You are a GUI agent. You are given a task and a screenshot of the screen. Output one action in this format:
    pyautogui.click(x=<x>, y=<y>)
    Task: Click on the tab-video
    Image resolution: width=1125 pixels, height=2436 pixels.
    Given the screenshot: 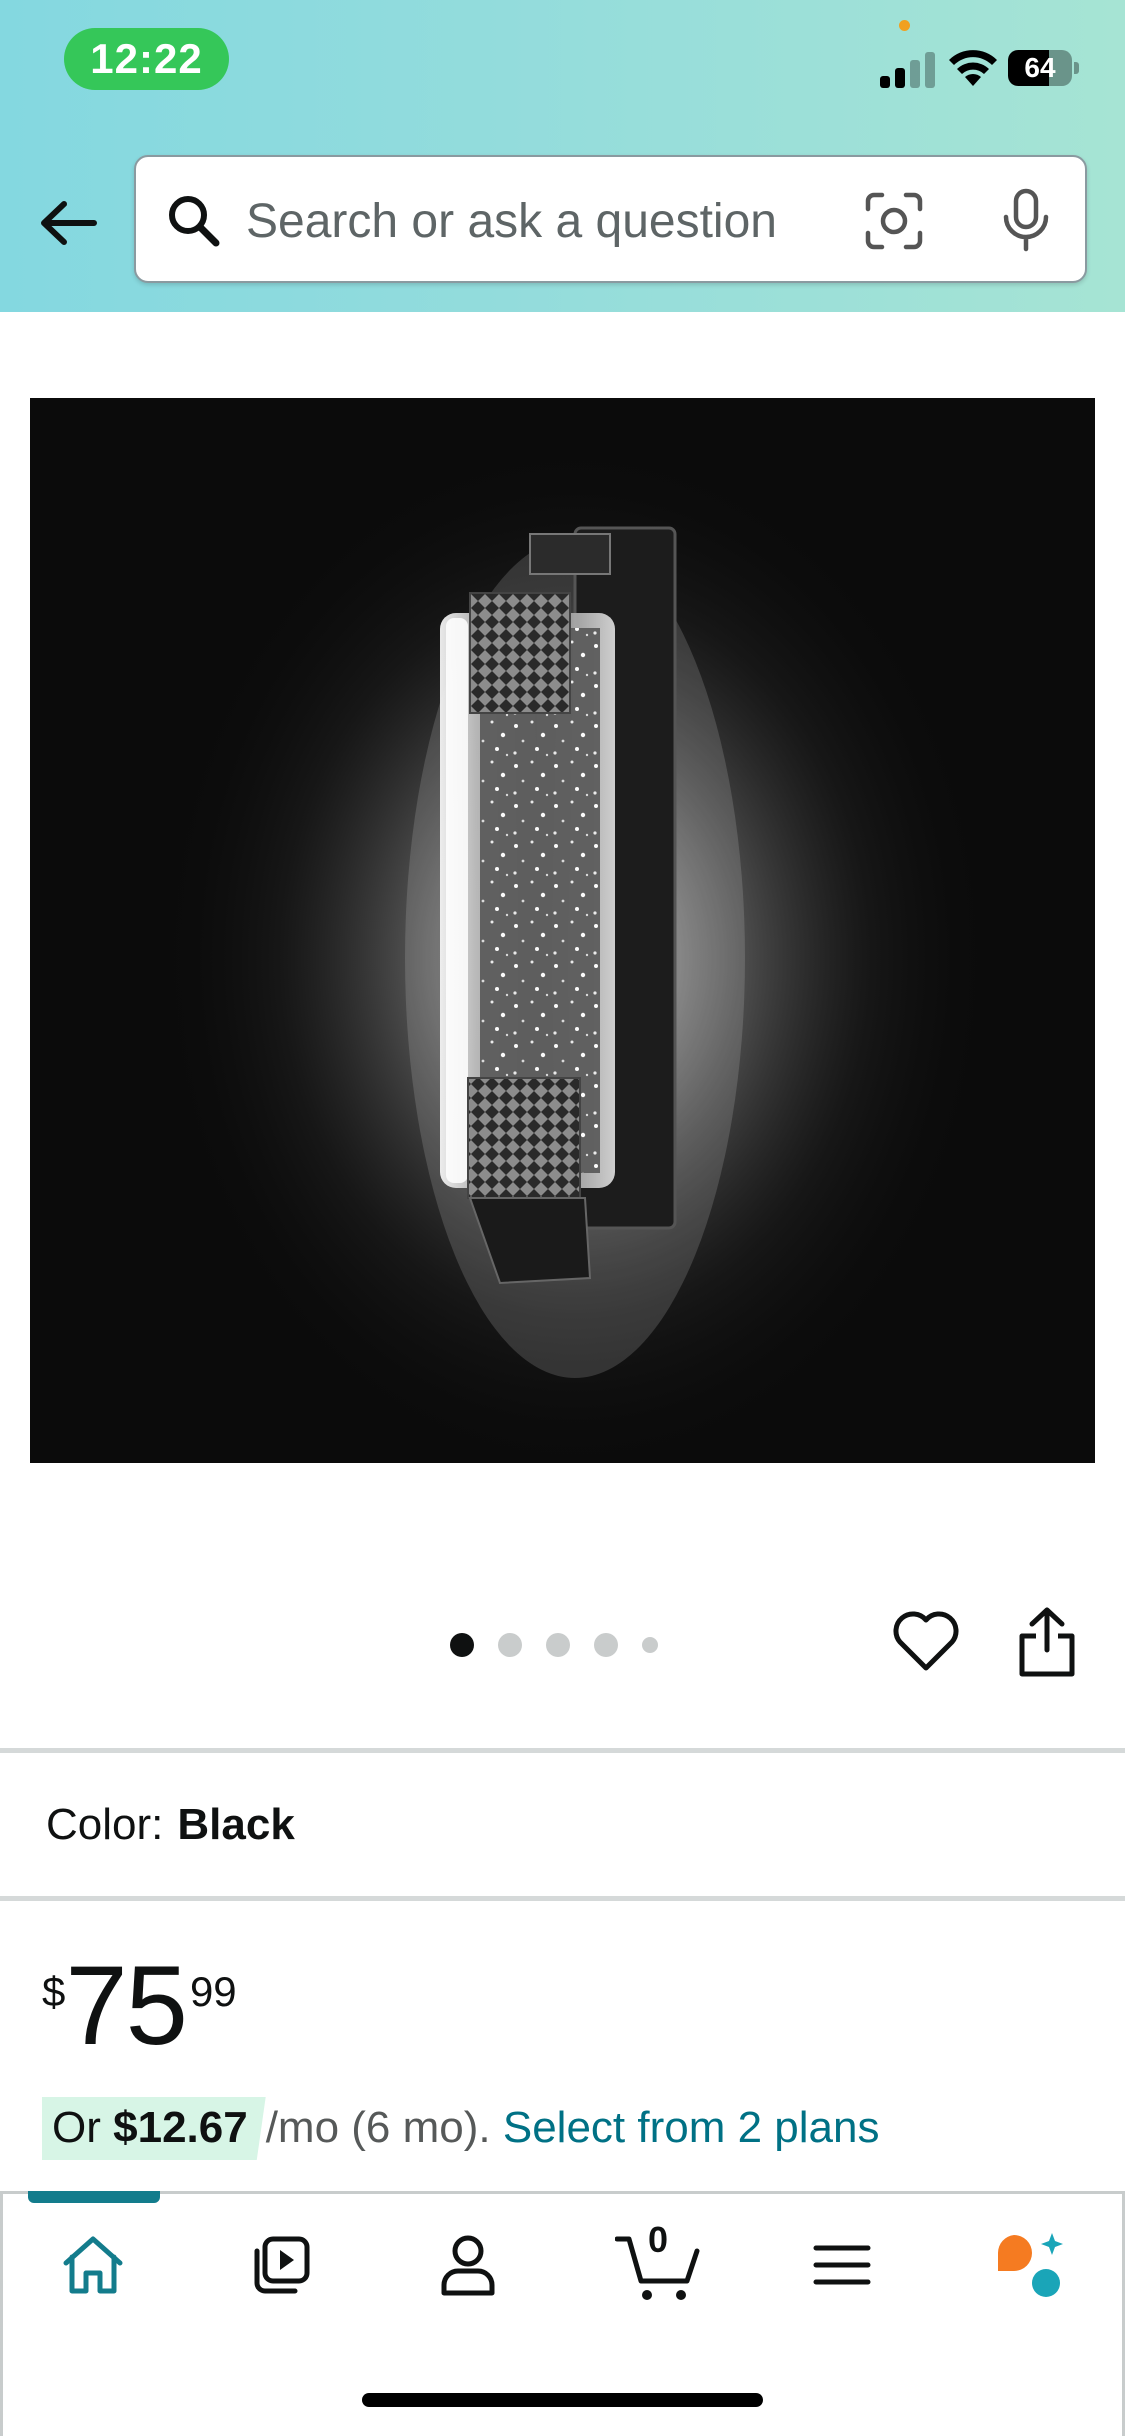 What is the action you would take?
    pyautogui.click(x=281, y=2265)
    